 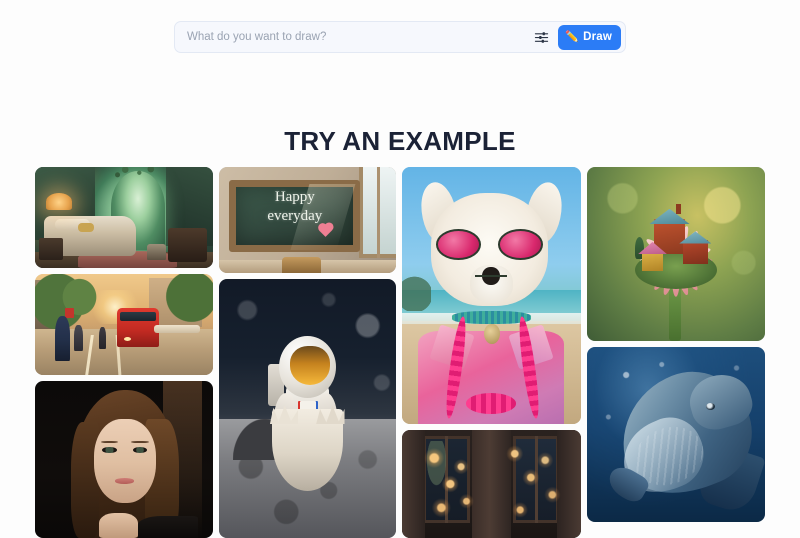 I want to click on draw-button: ✏️ Draw, so click(x=589, y=37).